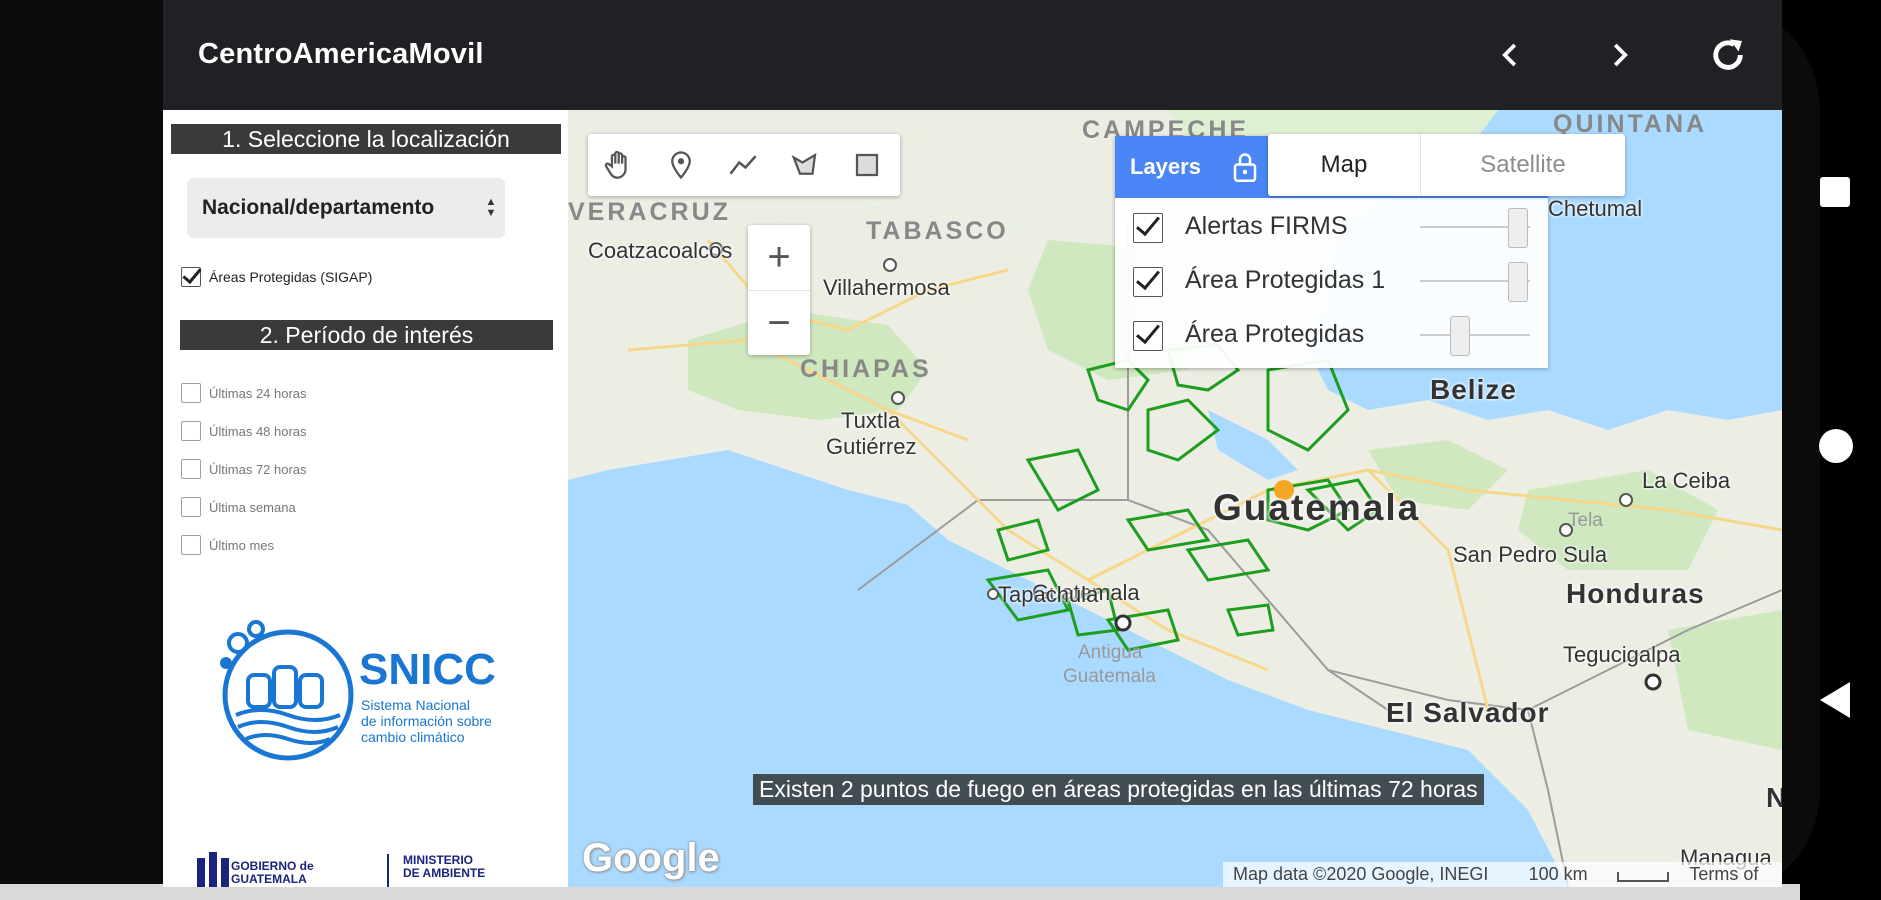 The height and width of the screenshot is (900, 1881). I want to click on polyline-icon, so click(743, 165).